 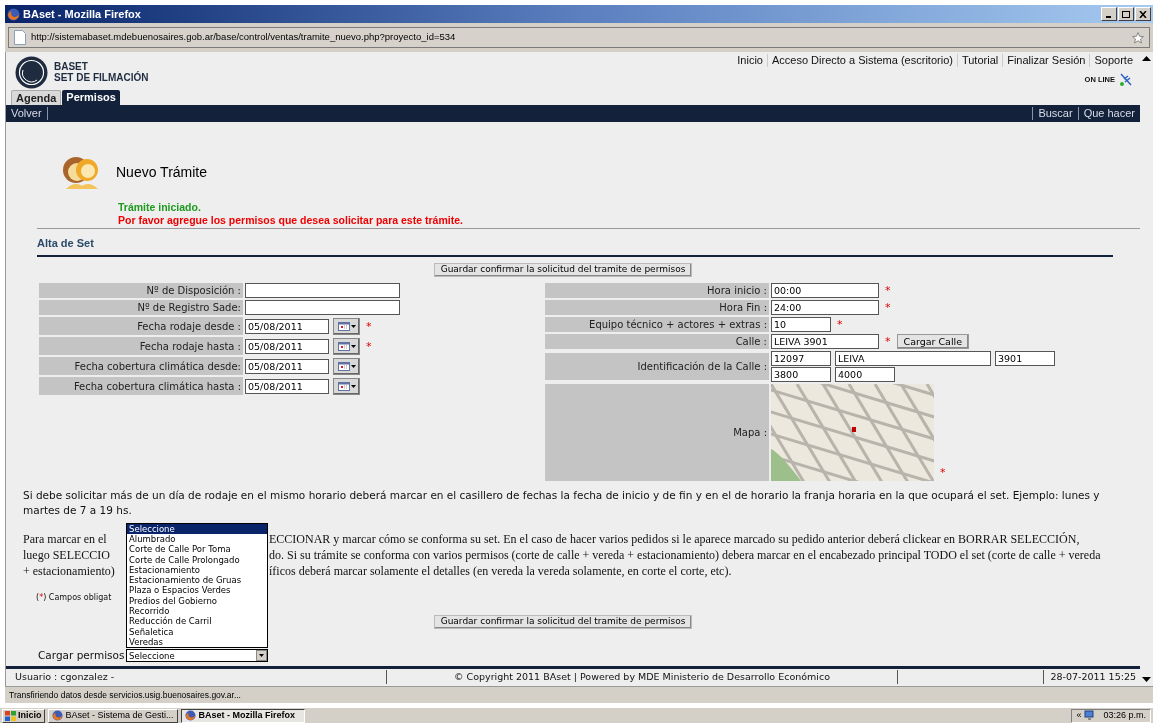 I want to click on nav-link: Volver, so click(x=27, y=114).